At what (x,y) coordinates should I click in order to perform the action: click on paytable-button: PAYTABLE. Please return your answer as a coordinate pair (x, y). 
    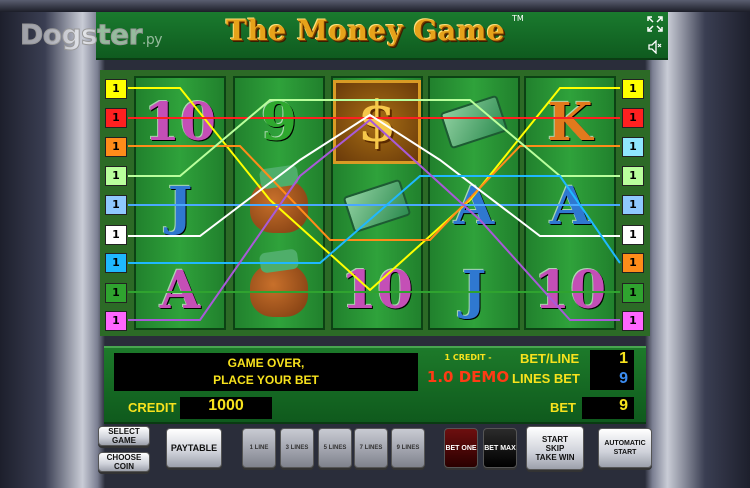
    Looking at the image, I should click on (194, 448).